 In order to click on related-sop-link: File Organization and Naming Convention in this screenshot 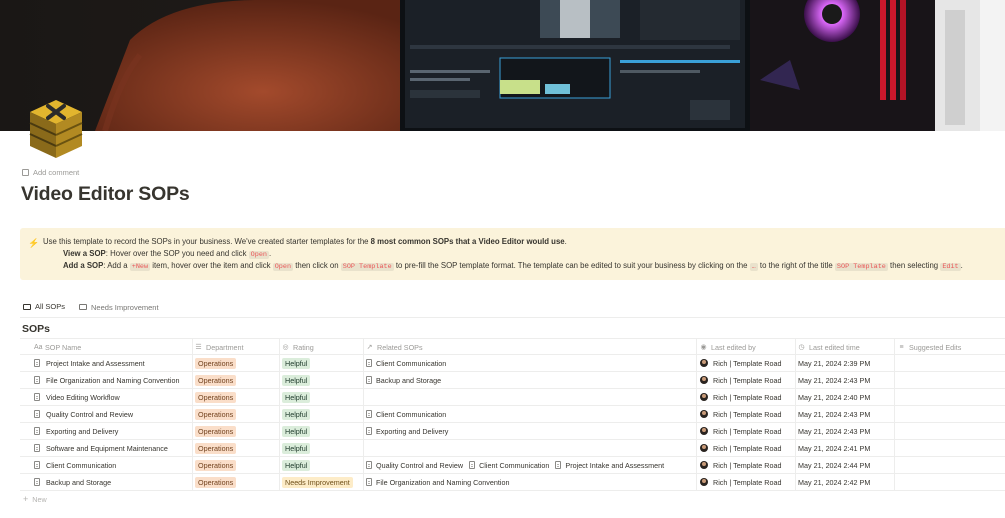, I will do `click(437, 482)`.